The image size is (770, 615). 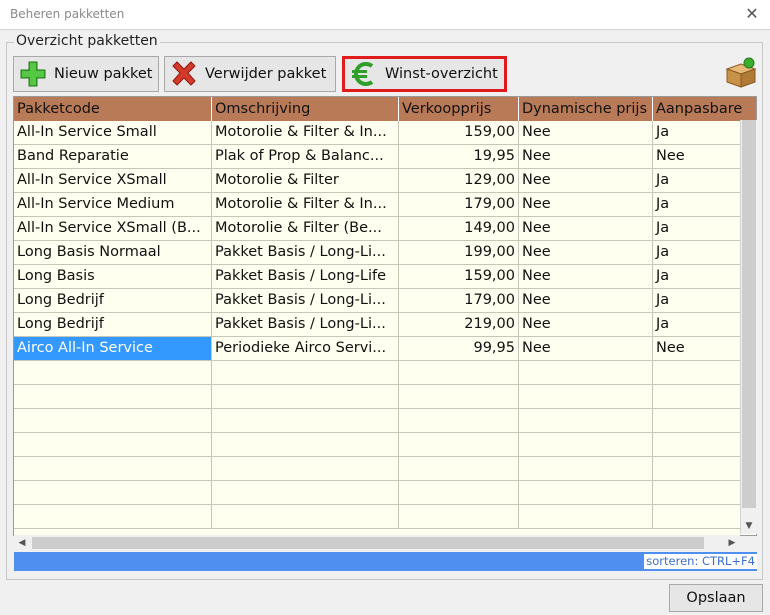 I want to click on table-cell: 129,00, so click(x=459, y=181).